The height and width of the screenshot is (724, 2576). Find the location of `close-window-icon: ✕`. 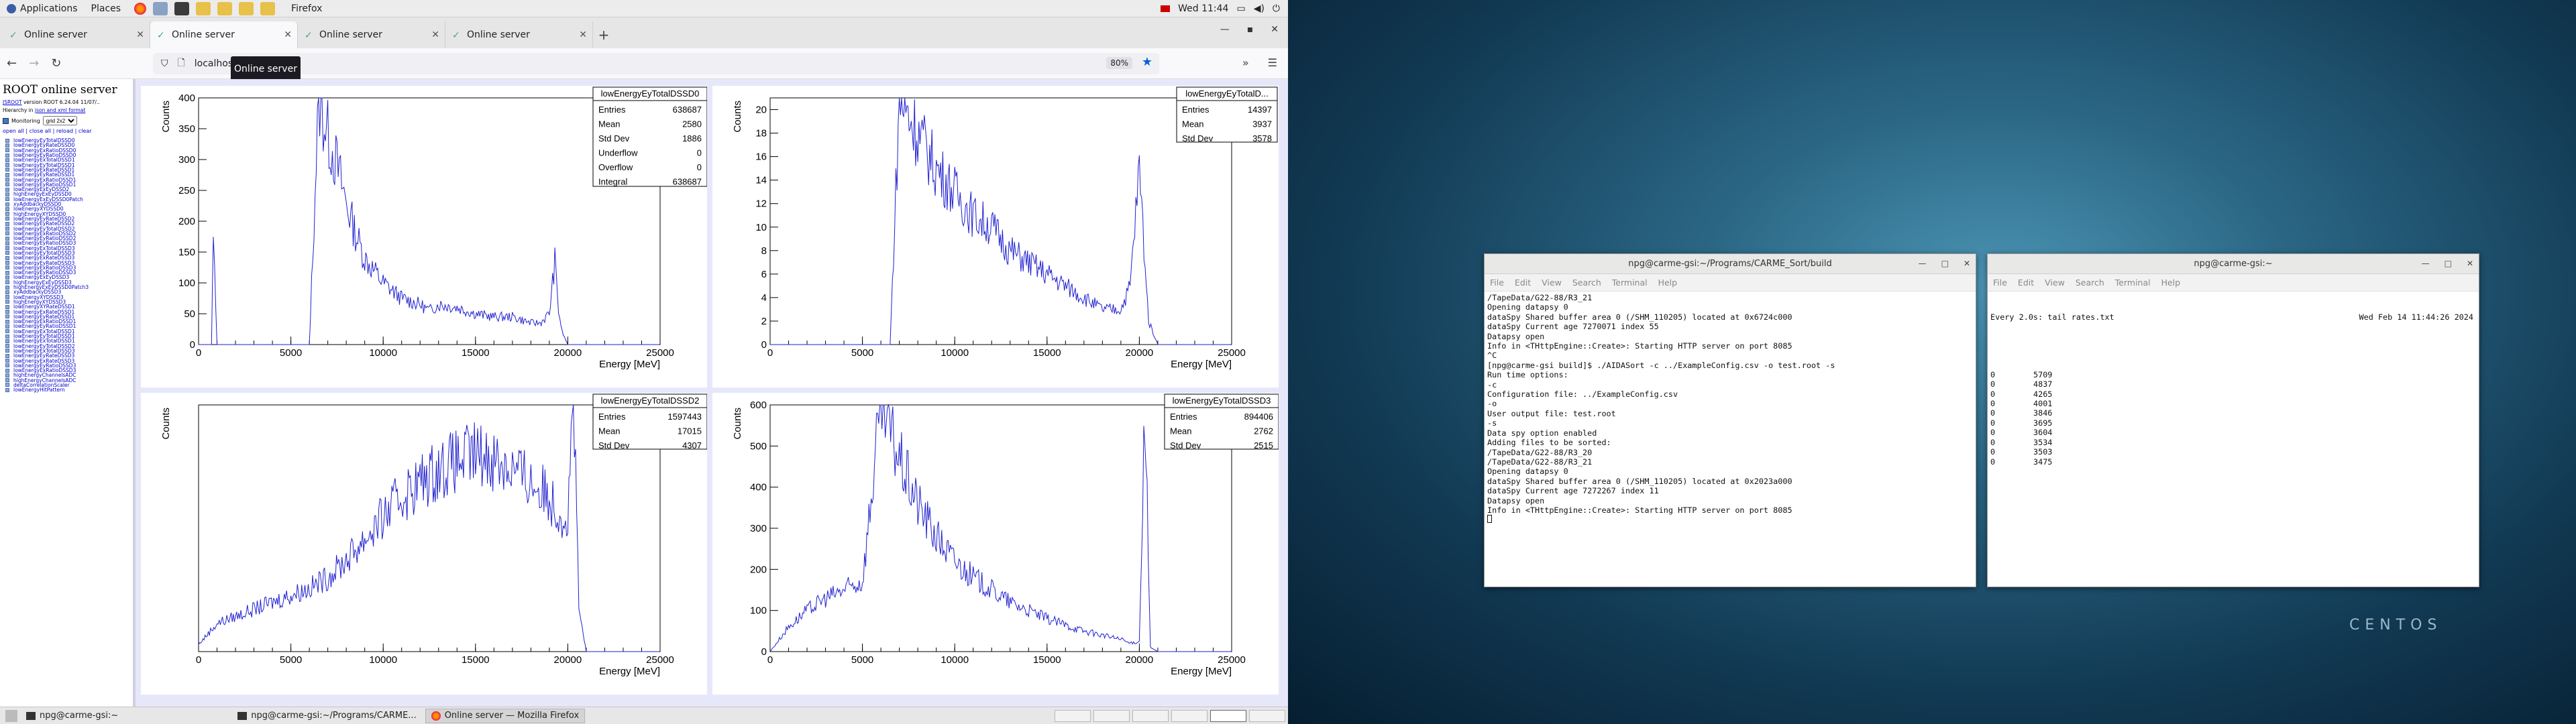

close-window-icon: ✕ is located at coordinates (1275, 29).